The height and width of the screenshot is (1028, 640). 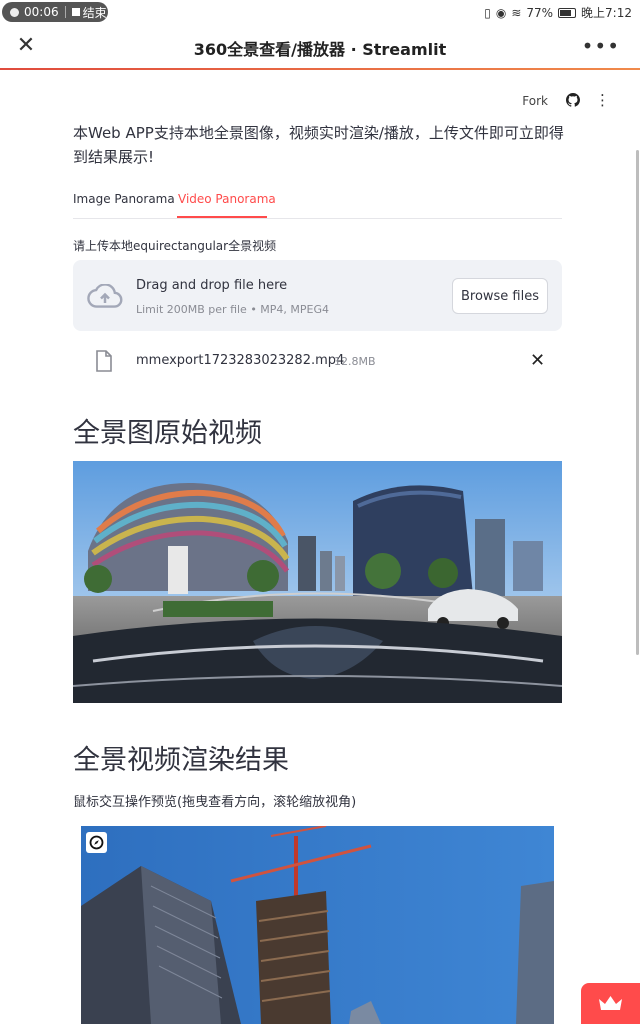 What do you see at coordinates (317, 925) in the screenshot?
I see `panorama-viewer` at bounding box center [317, 925].